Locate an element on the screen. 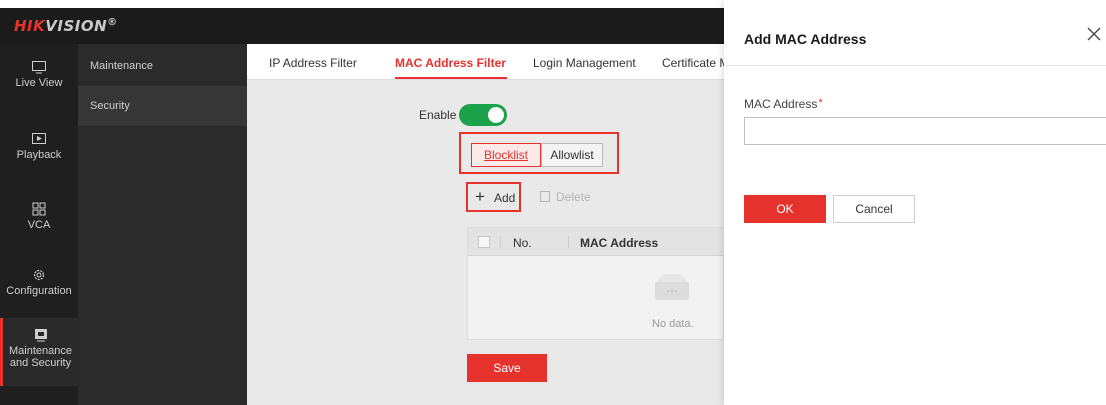  rail-item-label: Playback is located at coordinates (39, 155).